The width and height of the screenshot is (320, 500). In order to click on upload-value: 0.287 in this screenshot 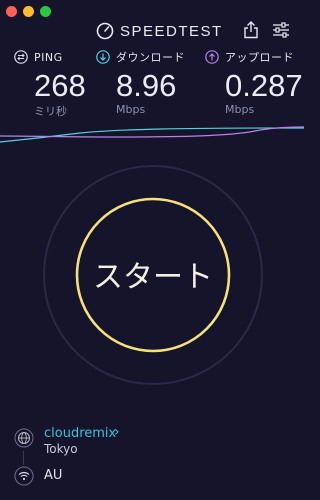, I will do `click(264, 85)`.